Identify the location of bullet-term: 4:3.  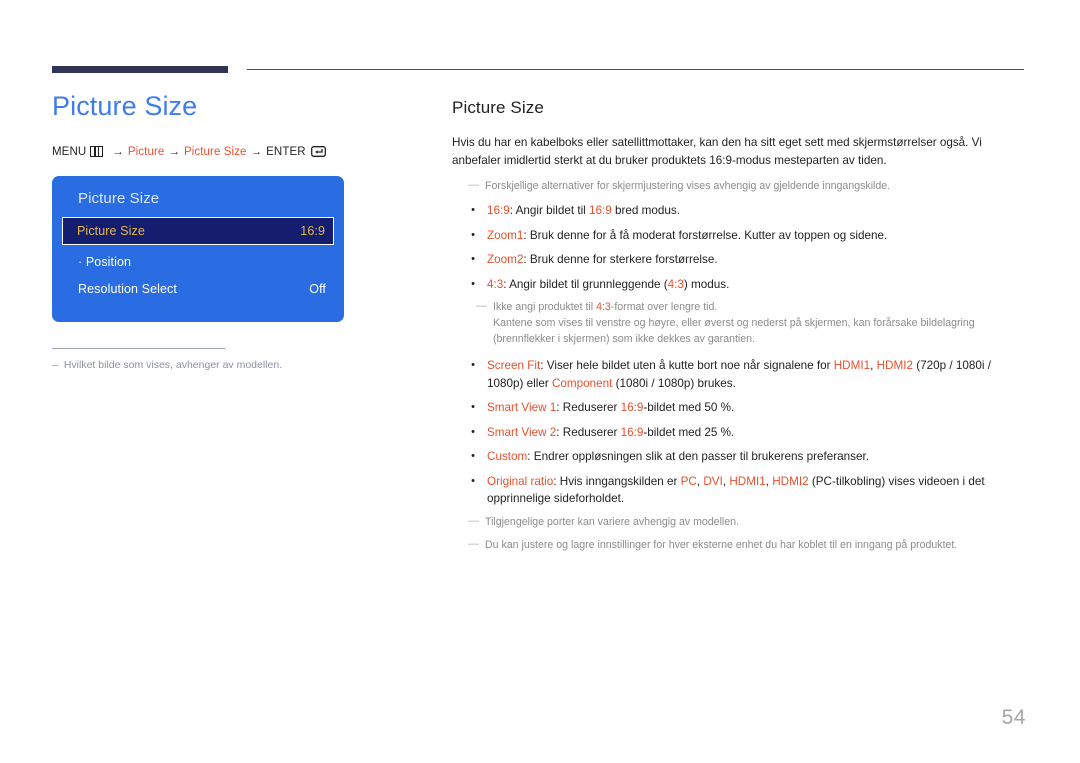
(495, 284).